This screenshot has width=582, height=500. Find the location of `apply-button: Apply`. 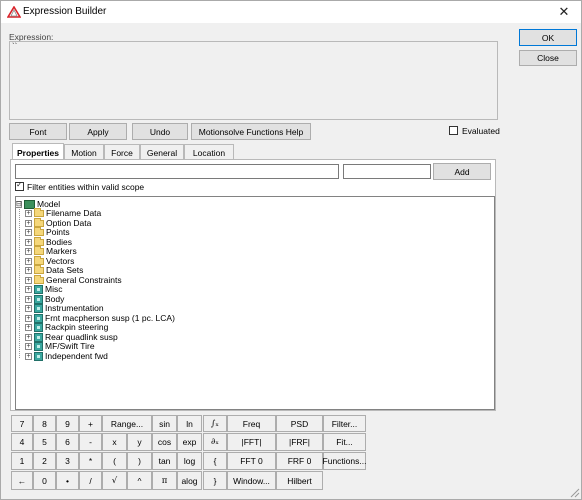

apply-button: Apply is located at coordinates (98, 131).